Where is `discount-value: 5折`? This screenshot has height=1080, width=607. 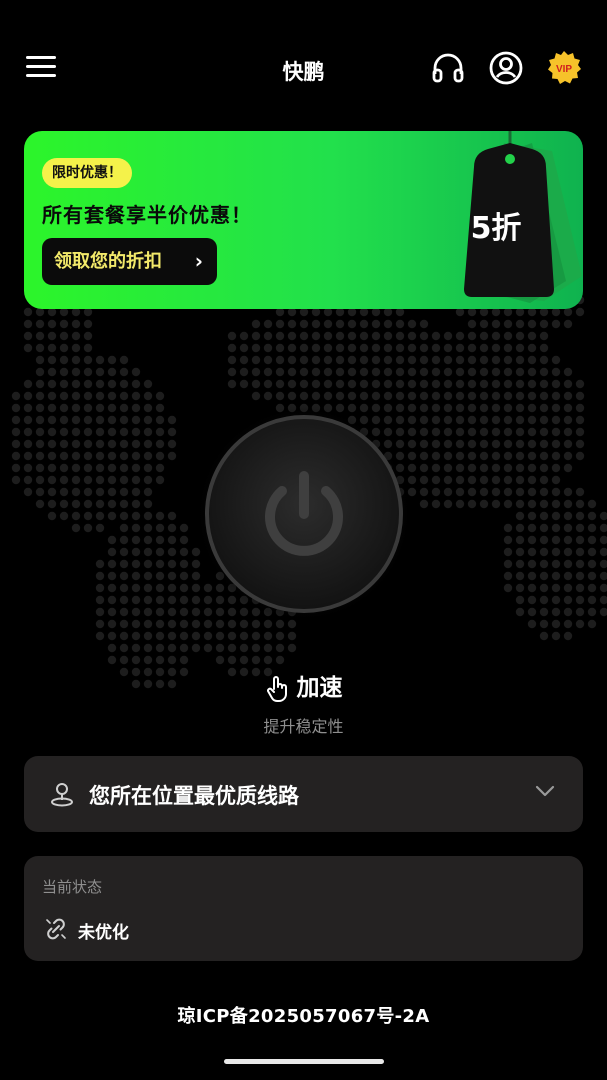
discount-value: 5折 is located at coordinates (496, 228).